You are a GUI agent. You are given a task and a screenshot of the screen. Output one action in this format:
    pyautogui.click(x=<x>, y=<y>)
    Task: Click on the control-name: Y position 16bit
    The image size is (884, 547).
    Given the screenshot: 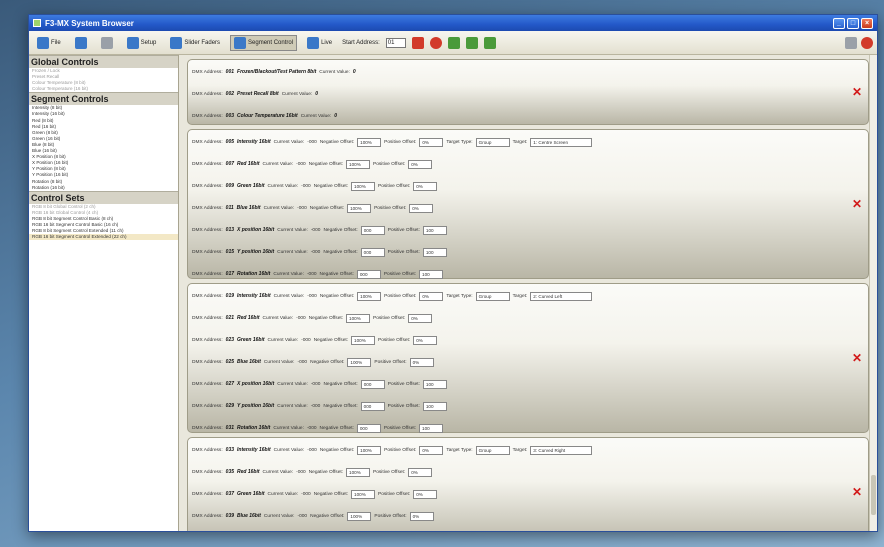 What is the action you would take?
    pyautogui.click(x=256, y=406)
    